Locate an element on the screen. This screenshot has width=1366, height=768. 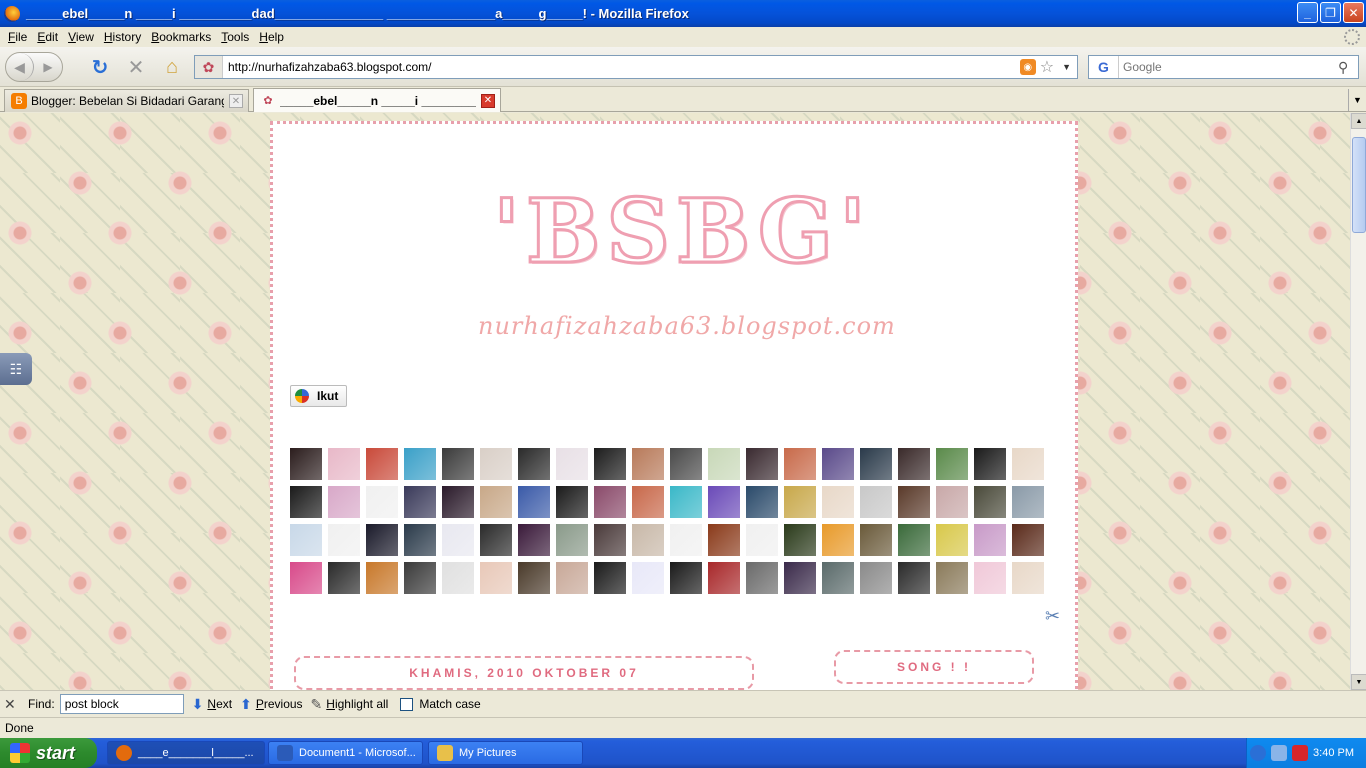
antivirus-icon is located at coordinates (1300, 753).